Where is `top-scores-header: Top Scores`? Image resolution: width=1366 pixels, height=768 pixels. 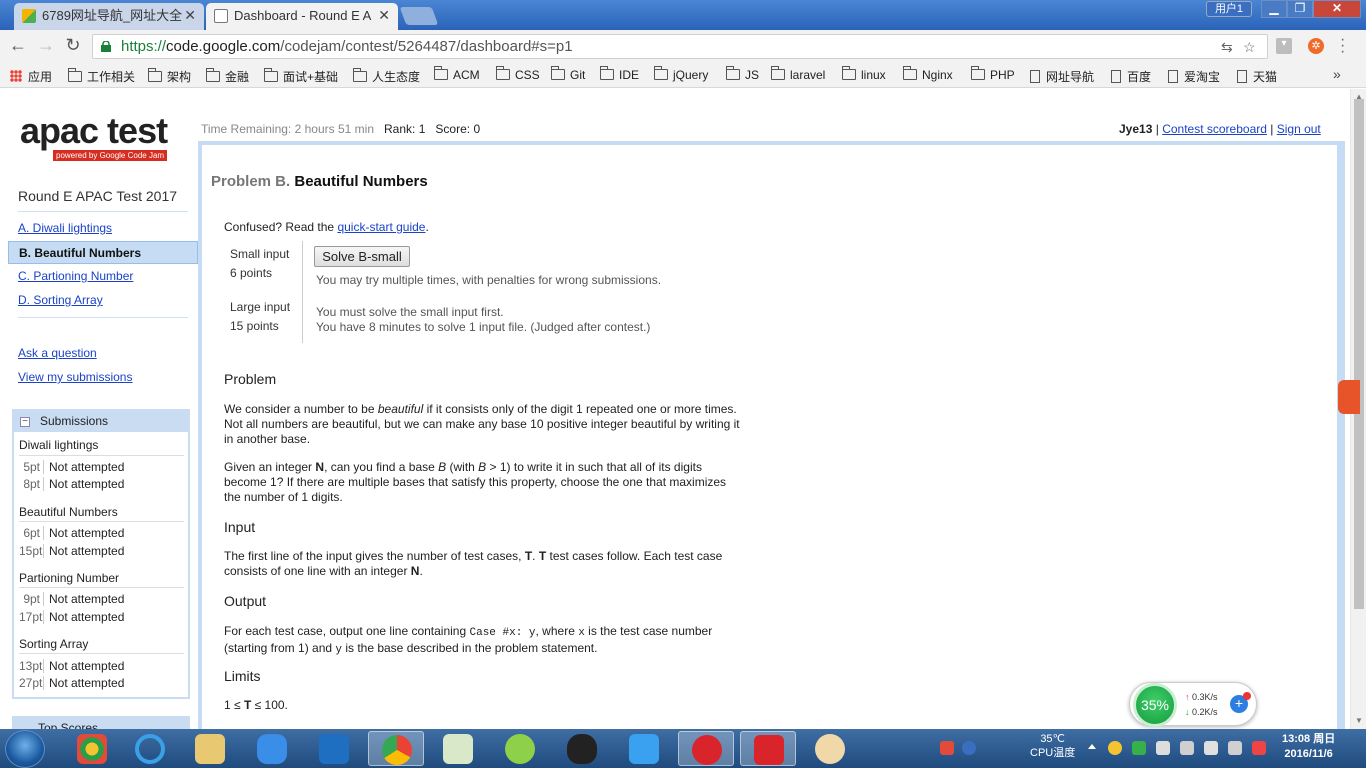 top-scores-header: Top Scores is located at coordinates (101, 722).